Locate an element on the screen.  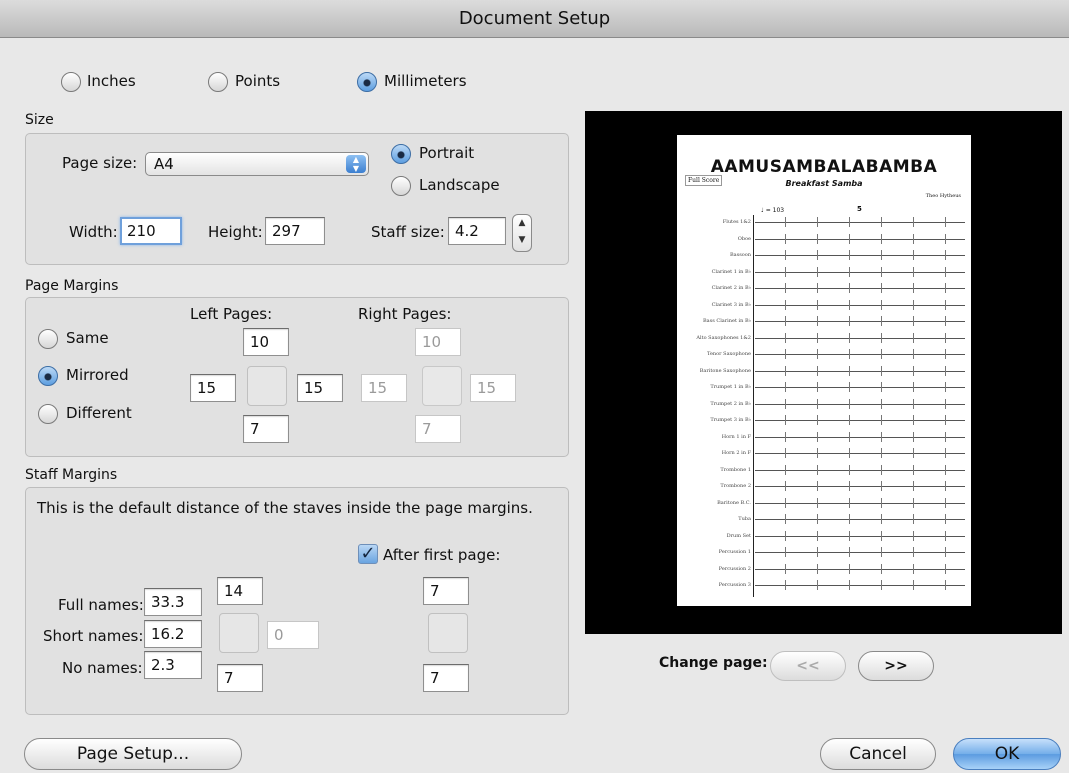
instrument-name: Bass Clarinet in B♭ is located at coordinates (727, 321).